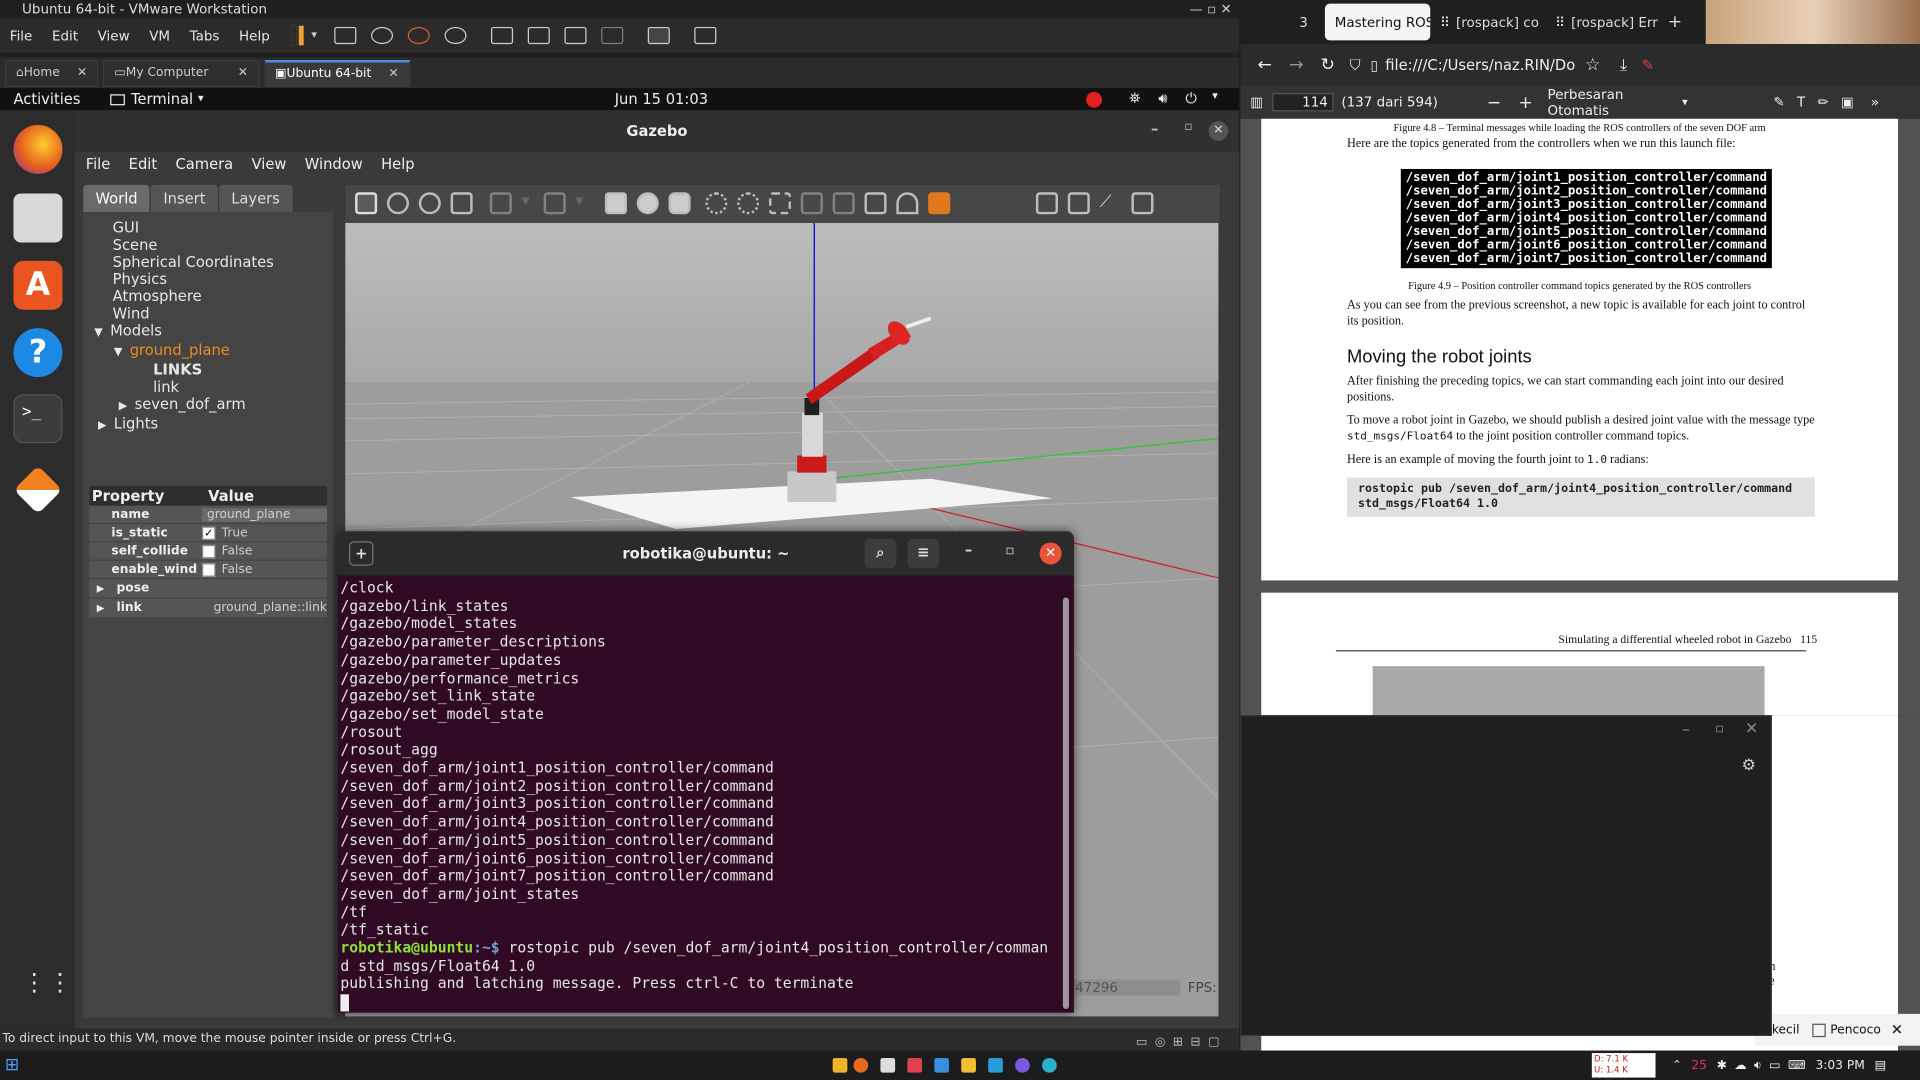 The width and height of the screenshot is (1920, 1080). I want to click on select-tool-icon, so click(366, 203).